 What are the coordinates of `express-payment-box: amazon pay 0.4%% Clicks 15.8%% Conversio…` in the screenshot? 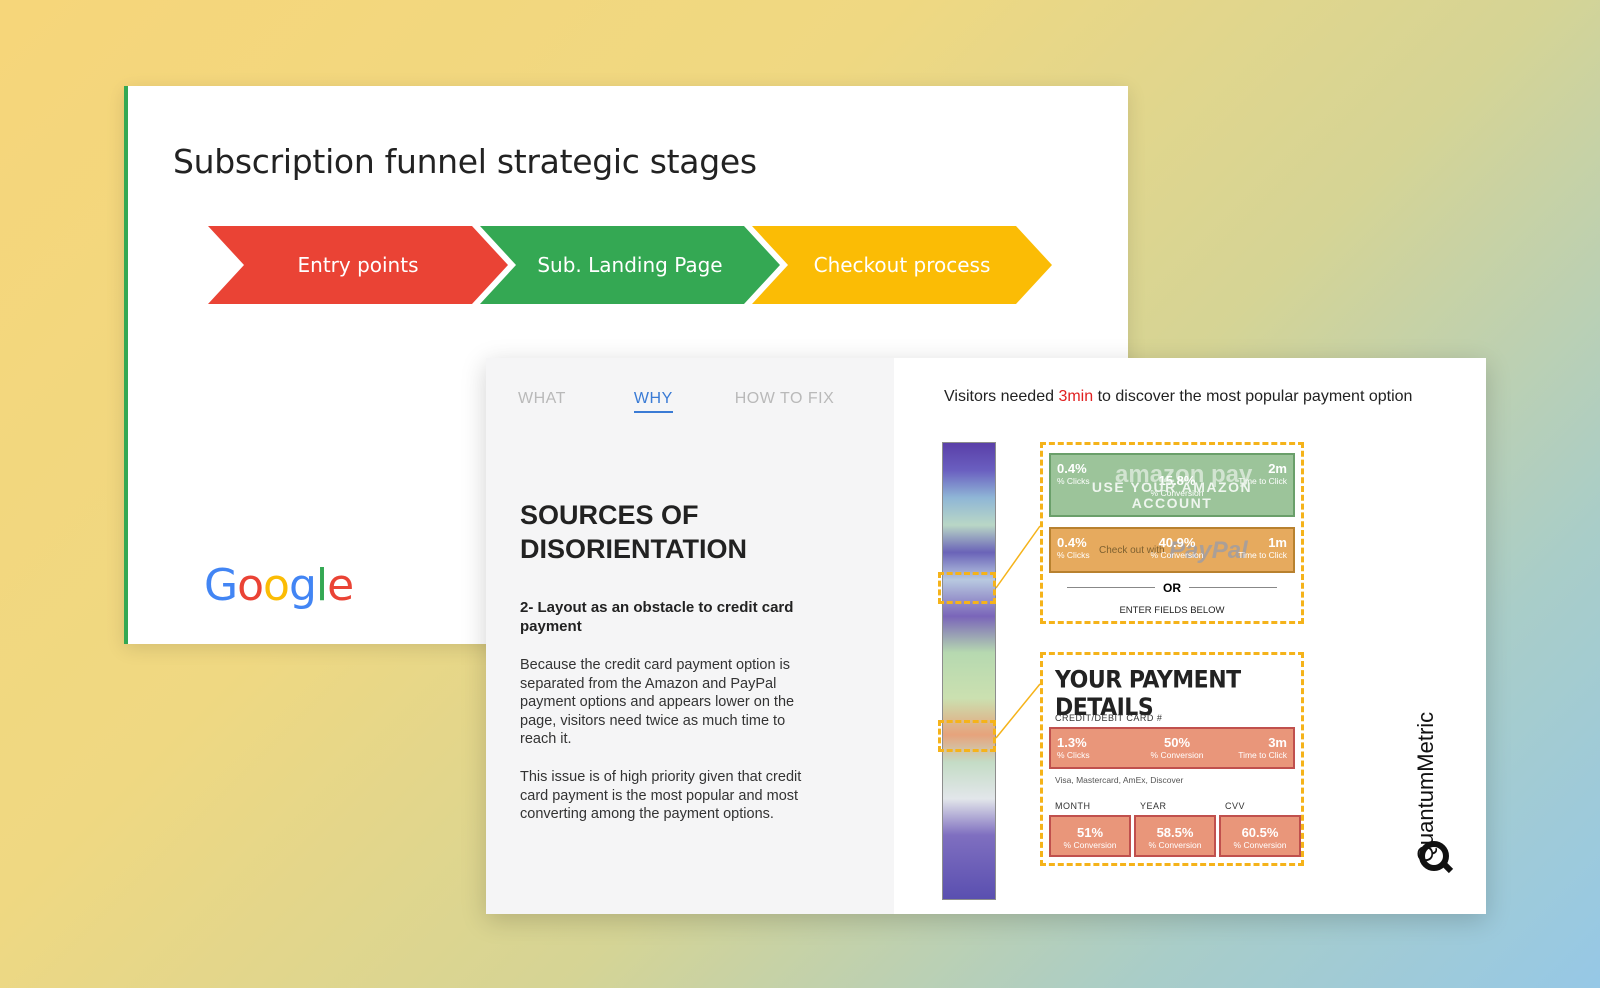 It's located at (1172, 533).